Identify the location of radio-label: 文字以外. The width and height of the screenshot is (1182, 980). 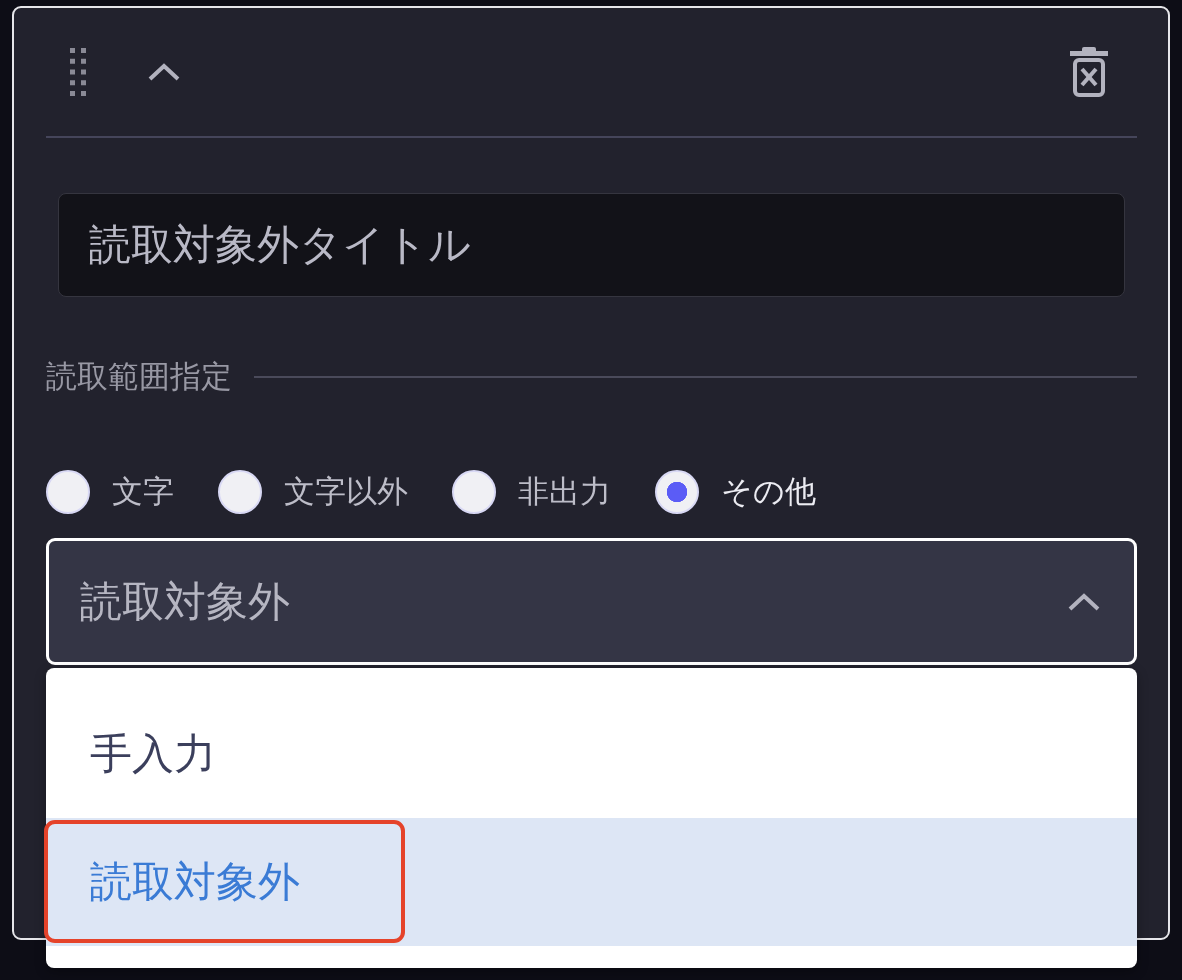
(346, 491).